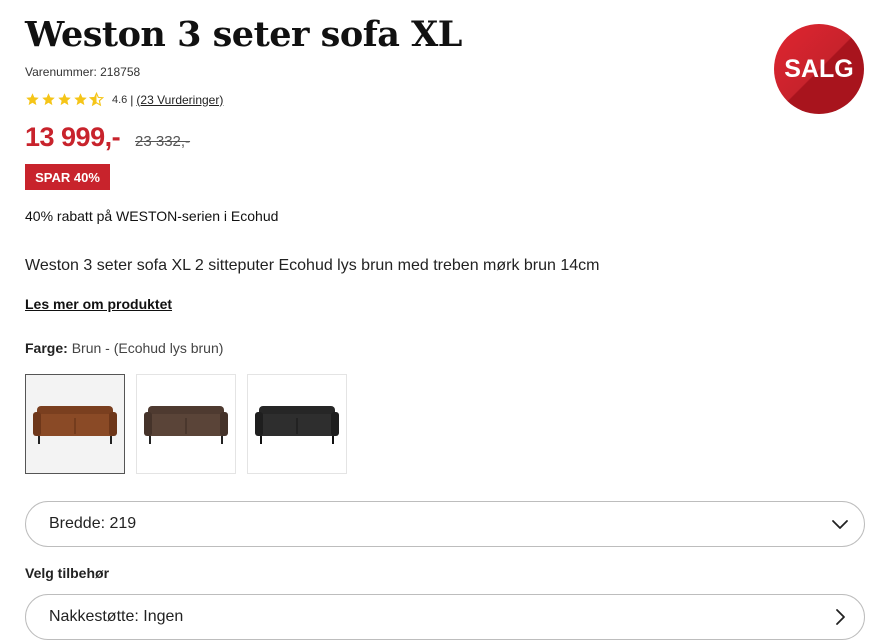 Image resolution: width=873 pixels, height=644 pixels. What do you see at coordinates (445, 524) in the screenshot?
I see `width-select: Bredde: 219` at bounding box center [445, 524].